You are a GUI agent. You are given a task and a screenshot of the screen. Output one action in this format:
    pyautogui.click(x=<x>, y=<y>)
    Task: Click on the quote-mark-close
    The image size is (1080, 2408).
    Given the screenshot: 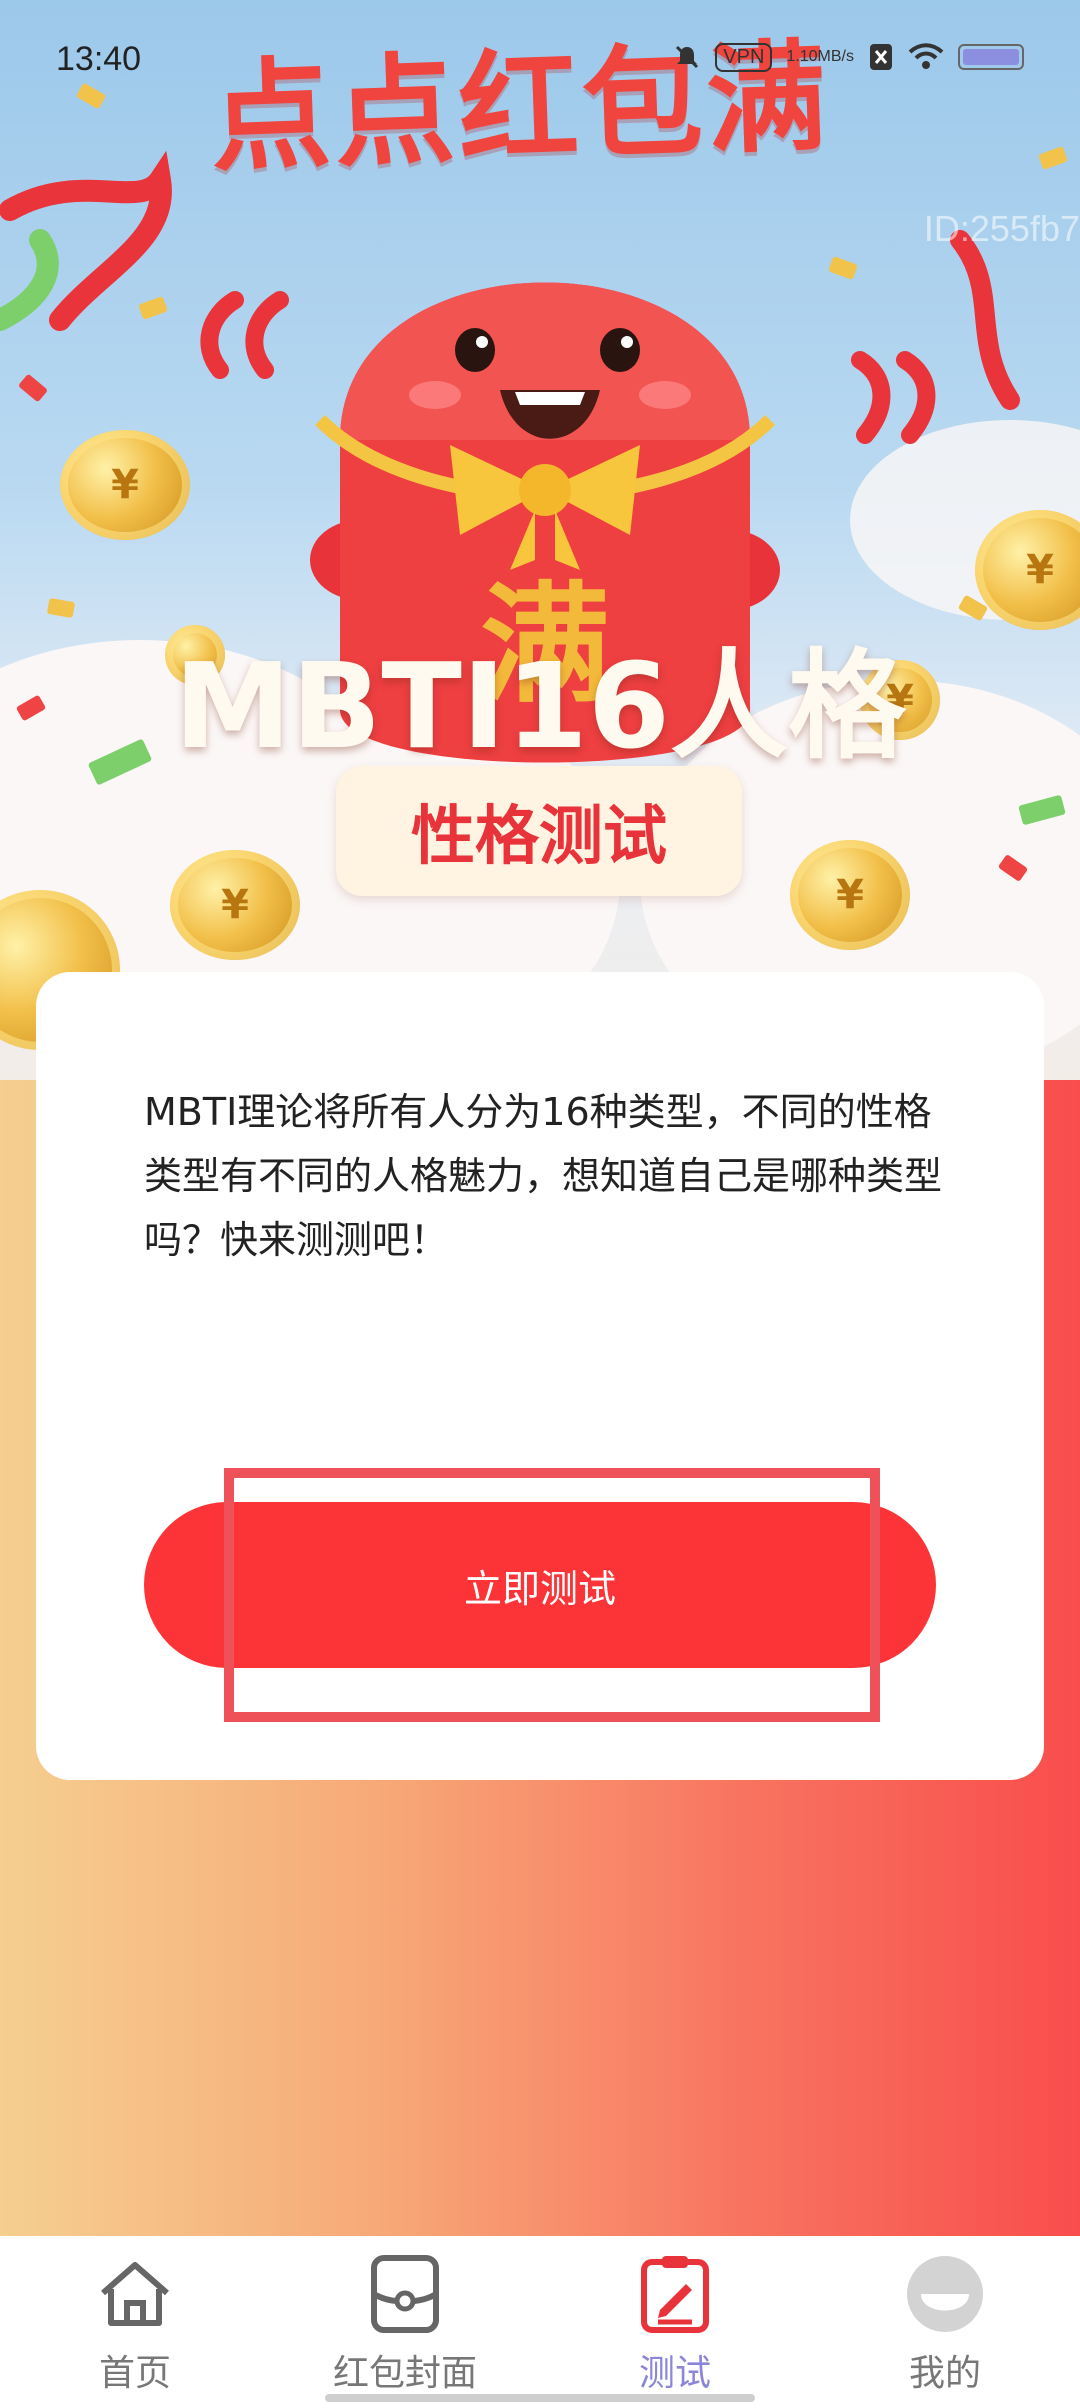 What is the action you would take?
    pyautogui.click(x=893, y=397)
    